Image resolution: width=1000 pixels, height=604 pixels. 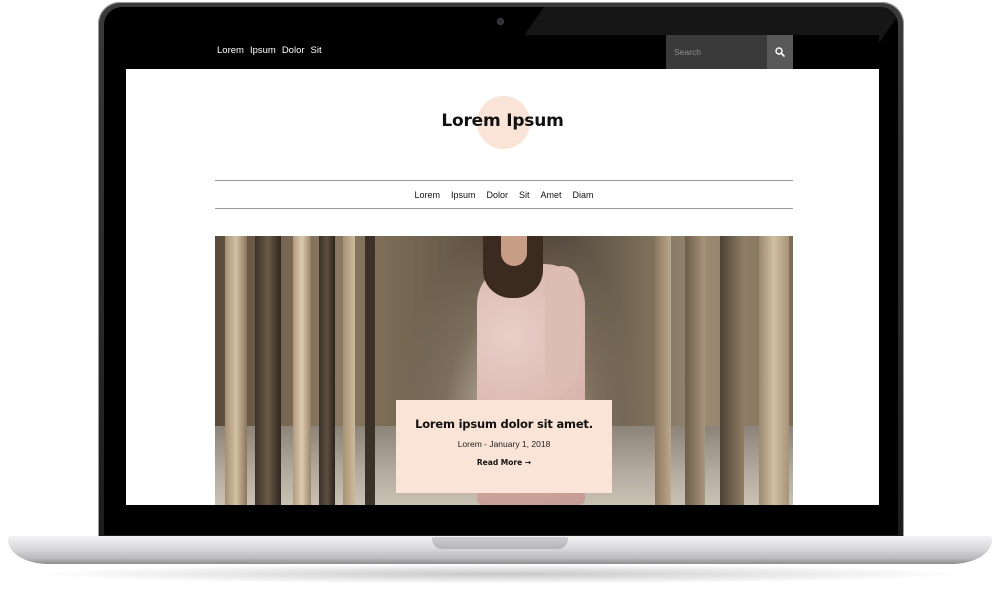 What do you see at coordinates (502, 121) in the screenshot?
I see `logo-text: Lorem Ipsum` at bounding box center [502, 121].